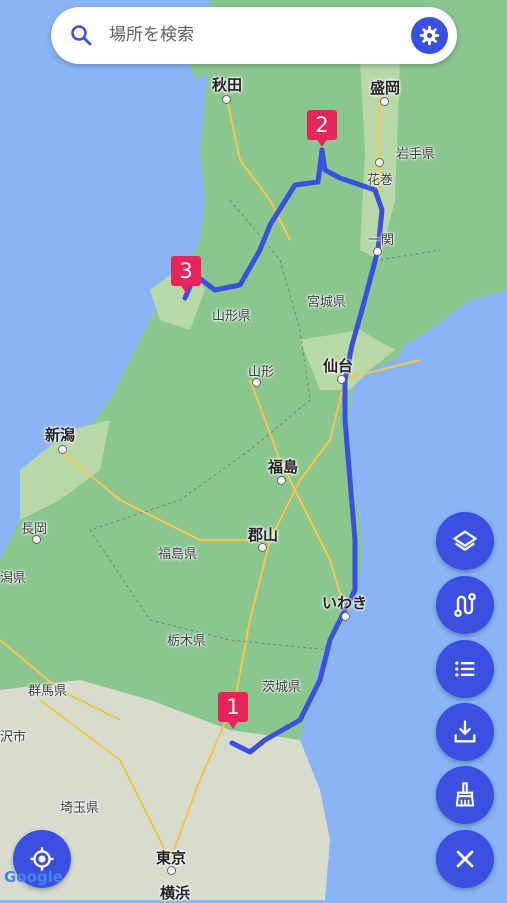 This screenshot has height=903, width=507. Describe the element at coordinates (381, 240) in the screenshot. I see `city-label-ichinoseki: 一関` at that location.